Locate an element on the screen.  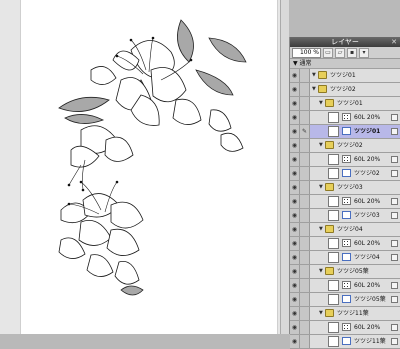
layer-row: ◉ ツツジ04 is located at coordinates (345, 258).